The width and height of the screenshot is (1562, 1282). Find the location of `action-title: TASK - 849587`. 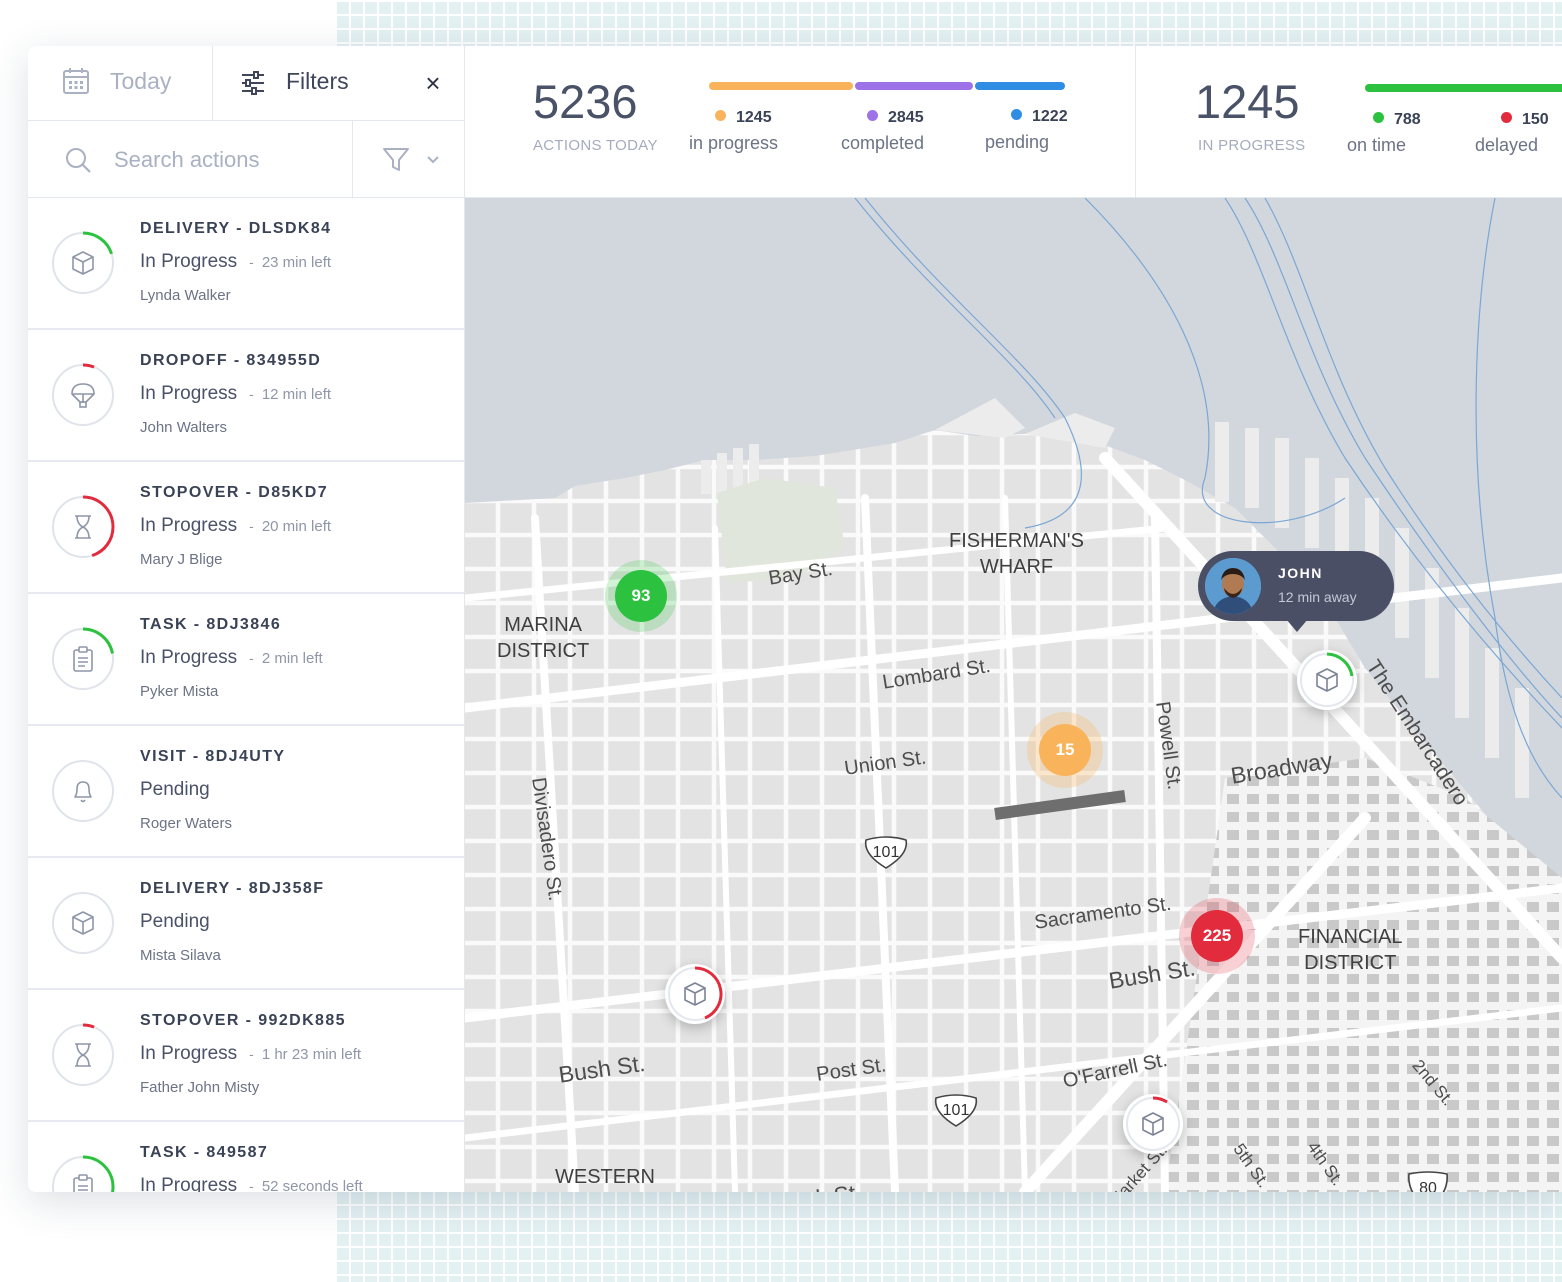

action-title: TASK - 849587 is located at coordinates (204, 1152).